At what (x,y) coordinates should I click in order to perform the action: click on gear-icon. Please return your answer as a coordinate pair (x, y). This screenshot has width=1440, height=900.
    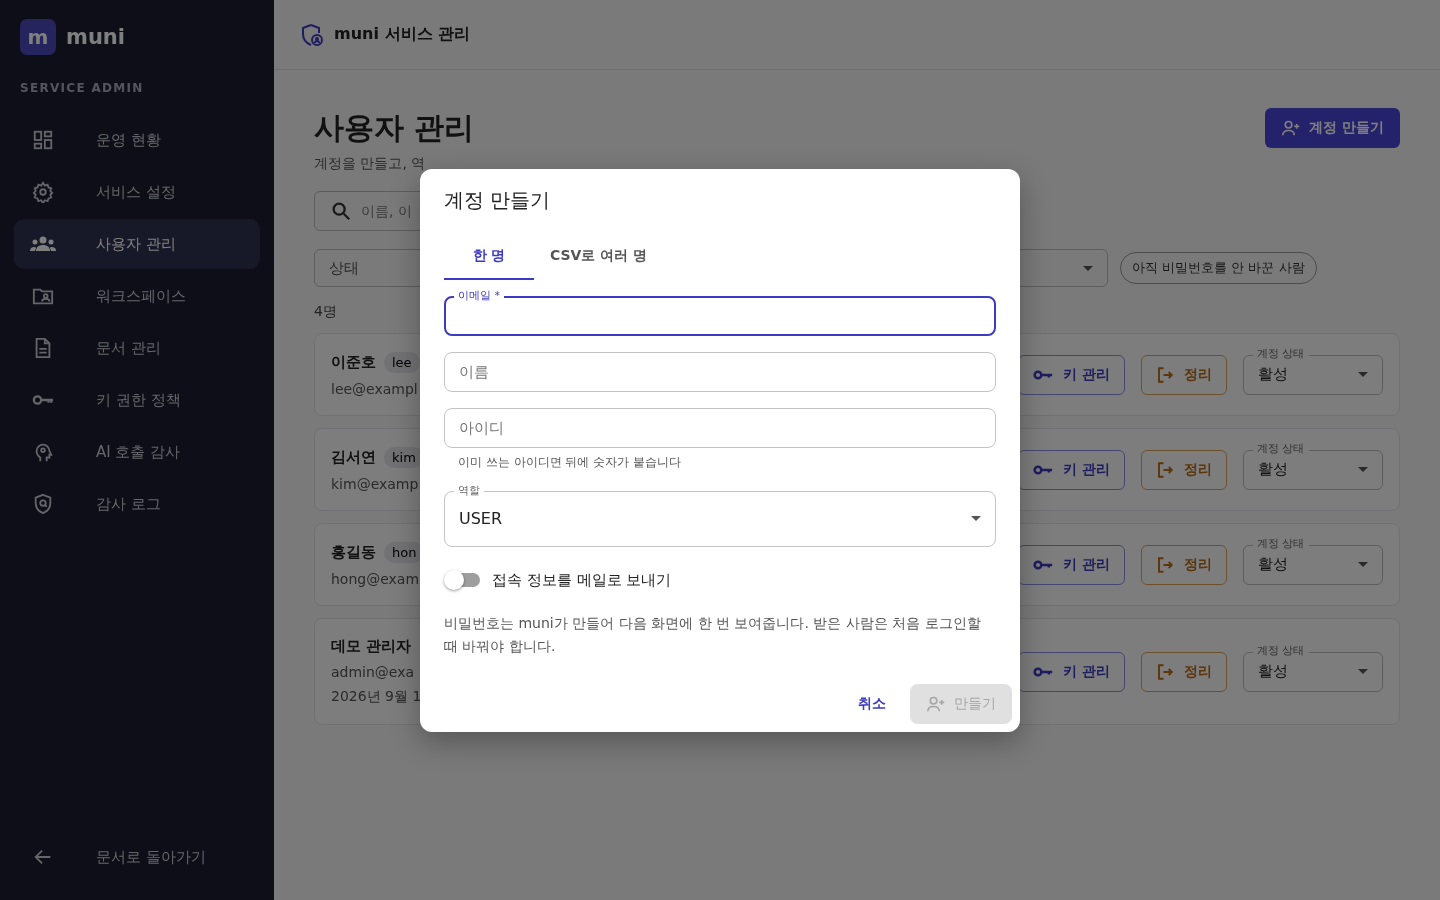
    Looking at the image, I should click on (43, 192).